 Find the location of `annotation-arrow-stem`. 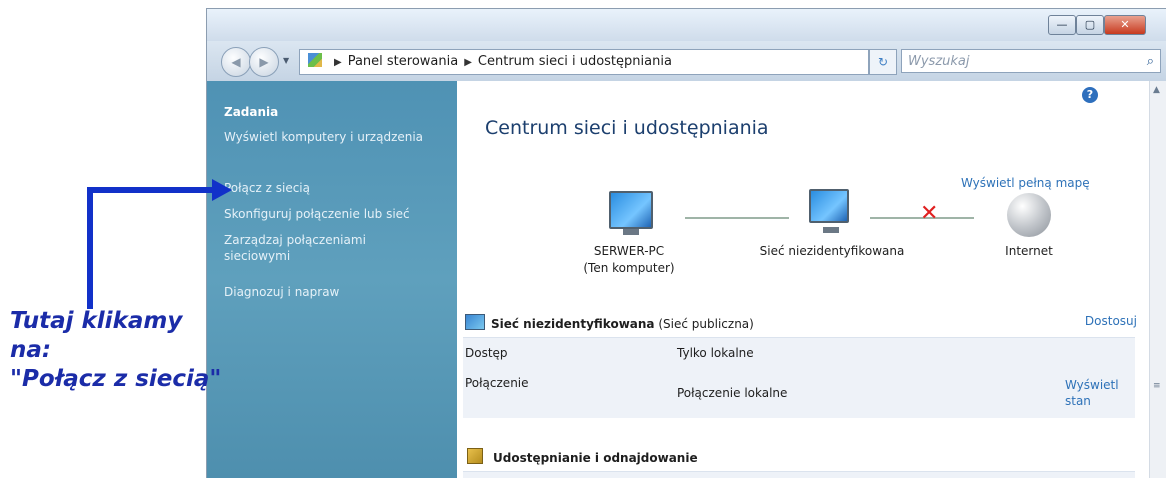

annotation-arrow-stem is located at coordinates (90, 248).